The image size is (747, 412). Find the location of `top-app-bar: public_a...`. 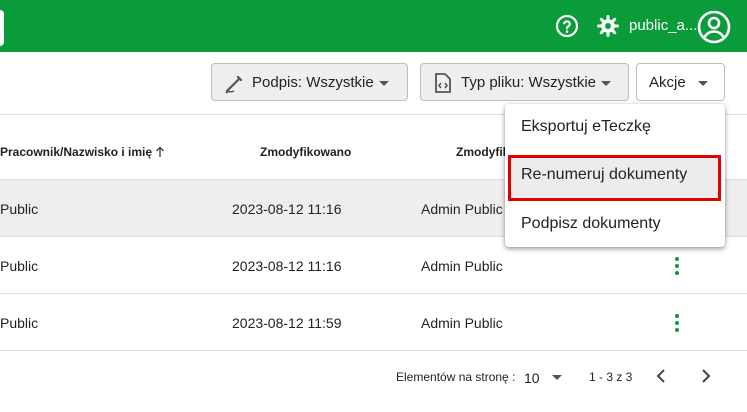

top-app-bar: public_a... is located at coordinates (373, 26).